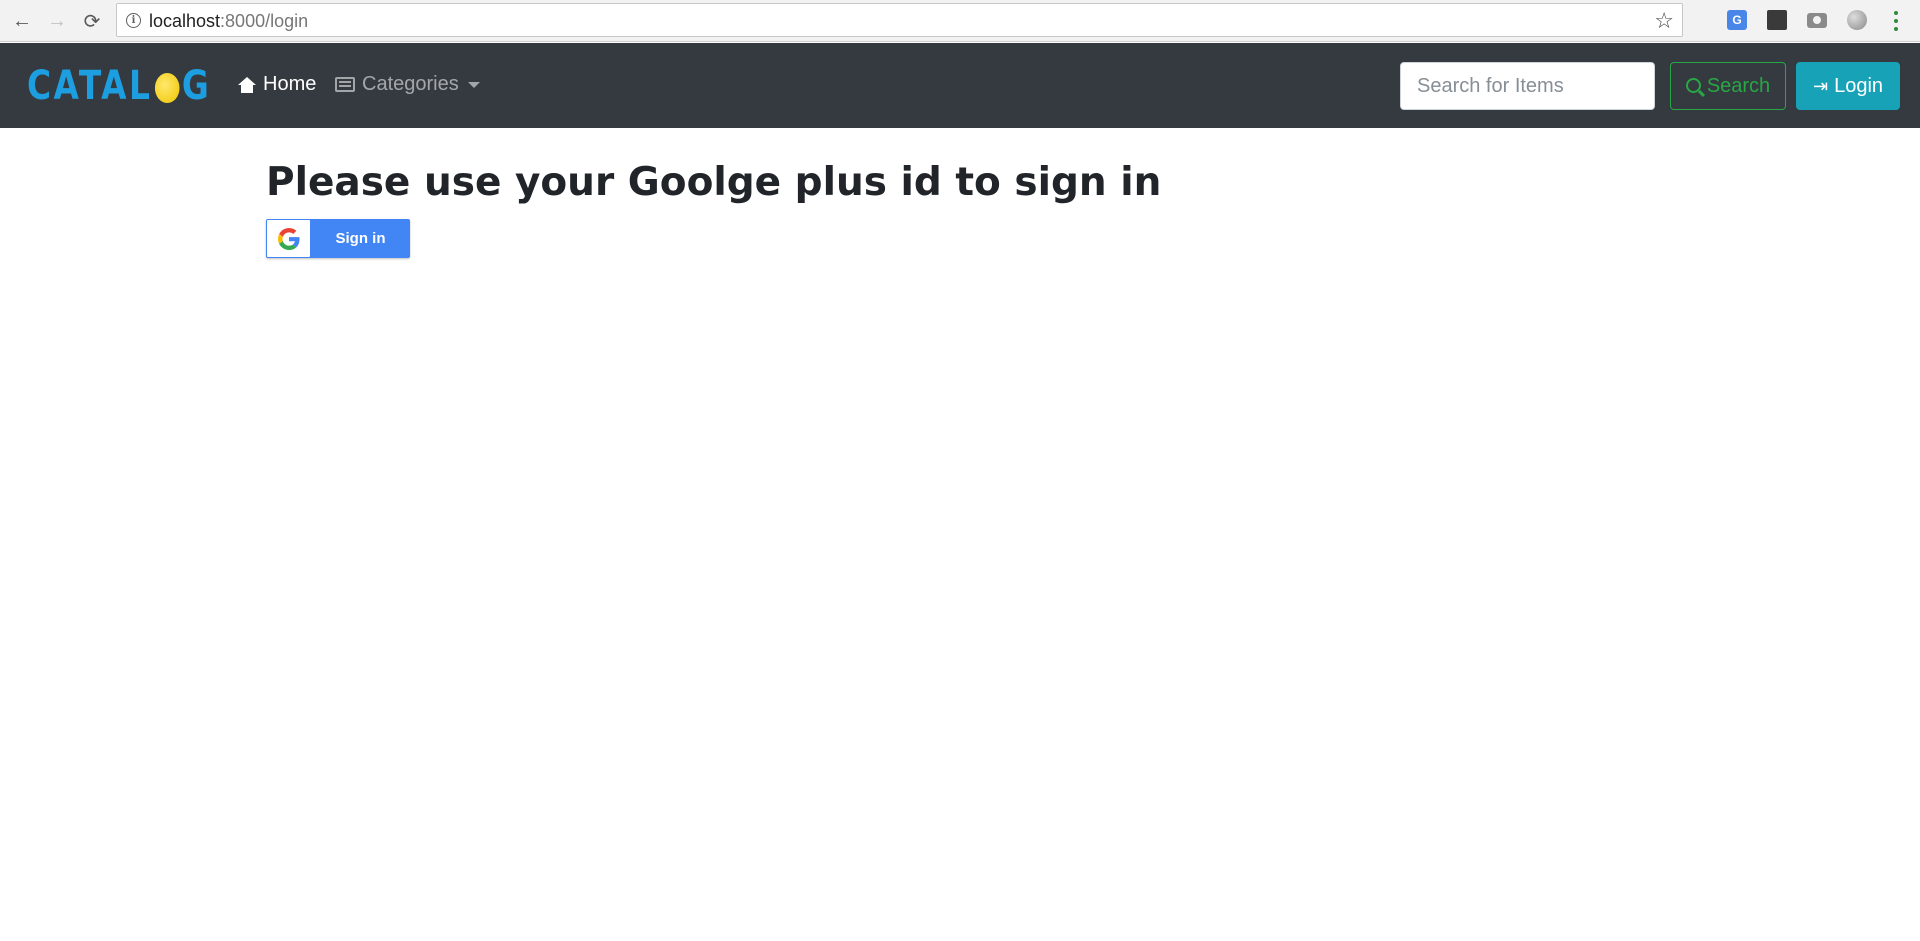 This screenshot has width=1920, height=941. Describe the element at coordinates (1527, 86) in the screenshot. I see `search-input` at that location.